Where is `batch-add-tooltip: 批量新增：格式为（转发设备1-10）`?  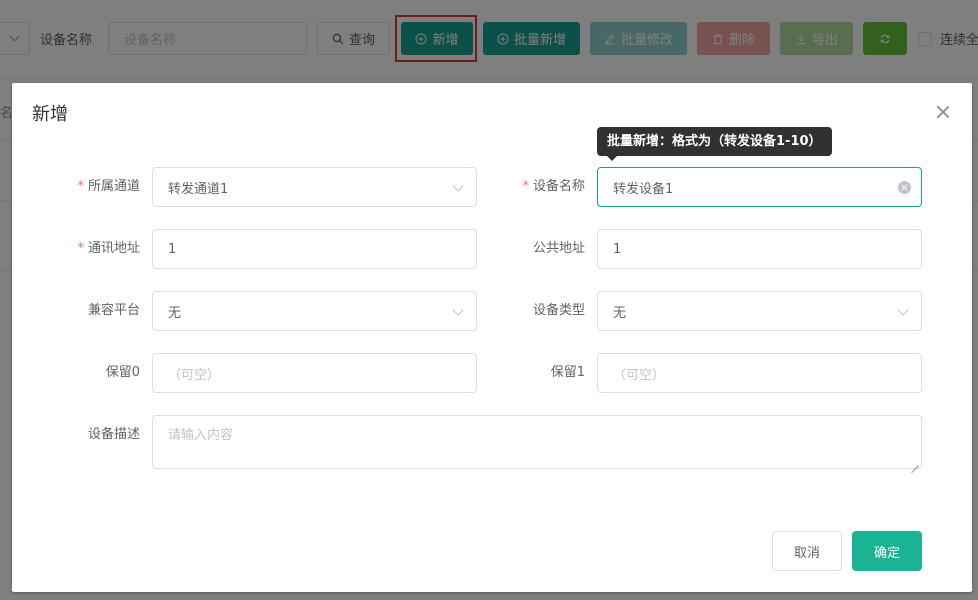 batch-add-tooltip: 批量新增：格式为（转发设备1-10） is located at coordinates (714, 144).